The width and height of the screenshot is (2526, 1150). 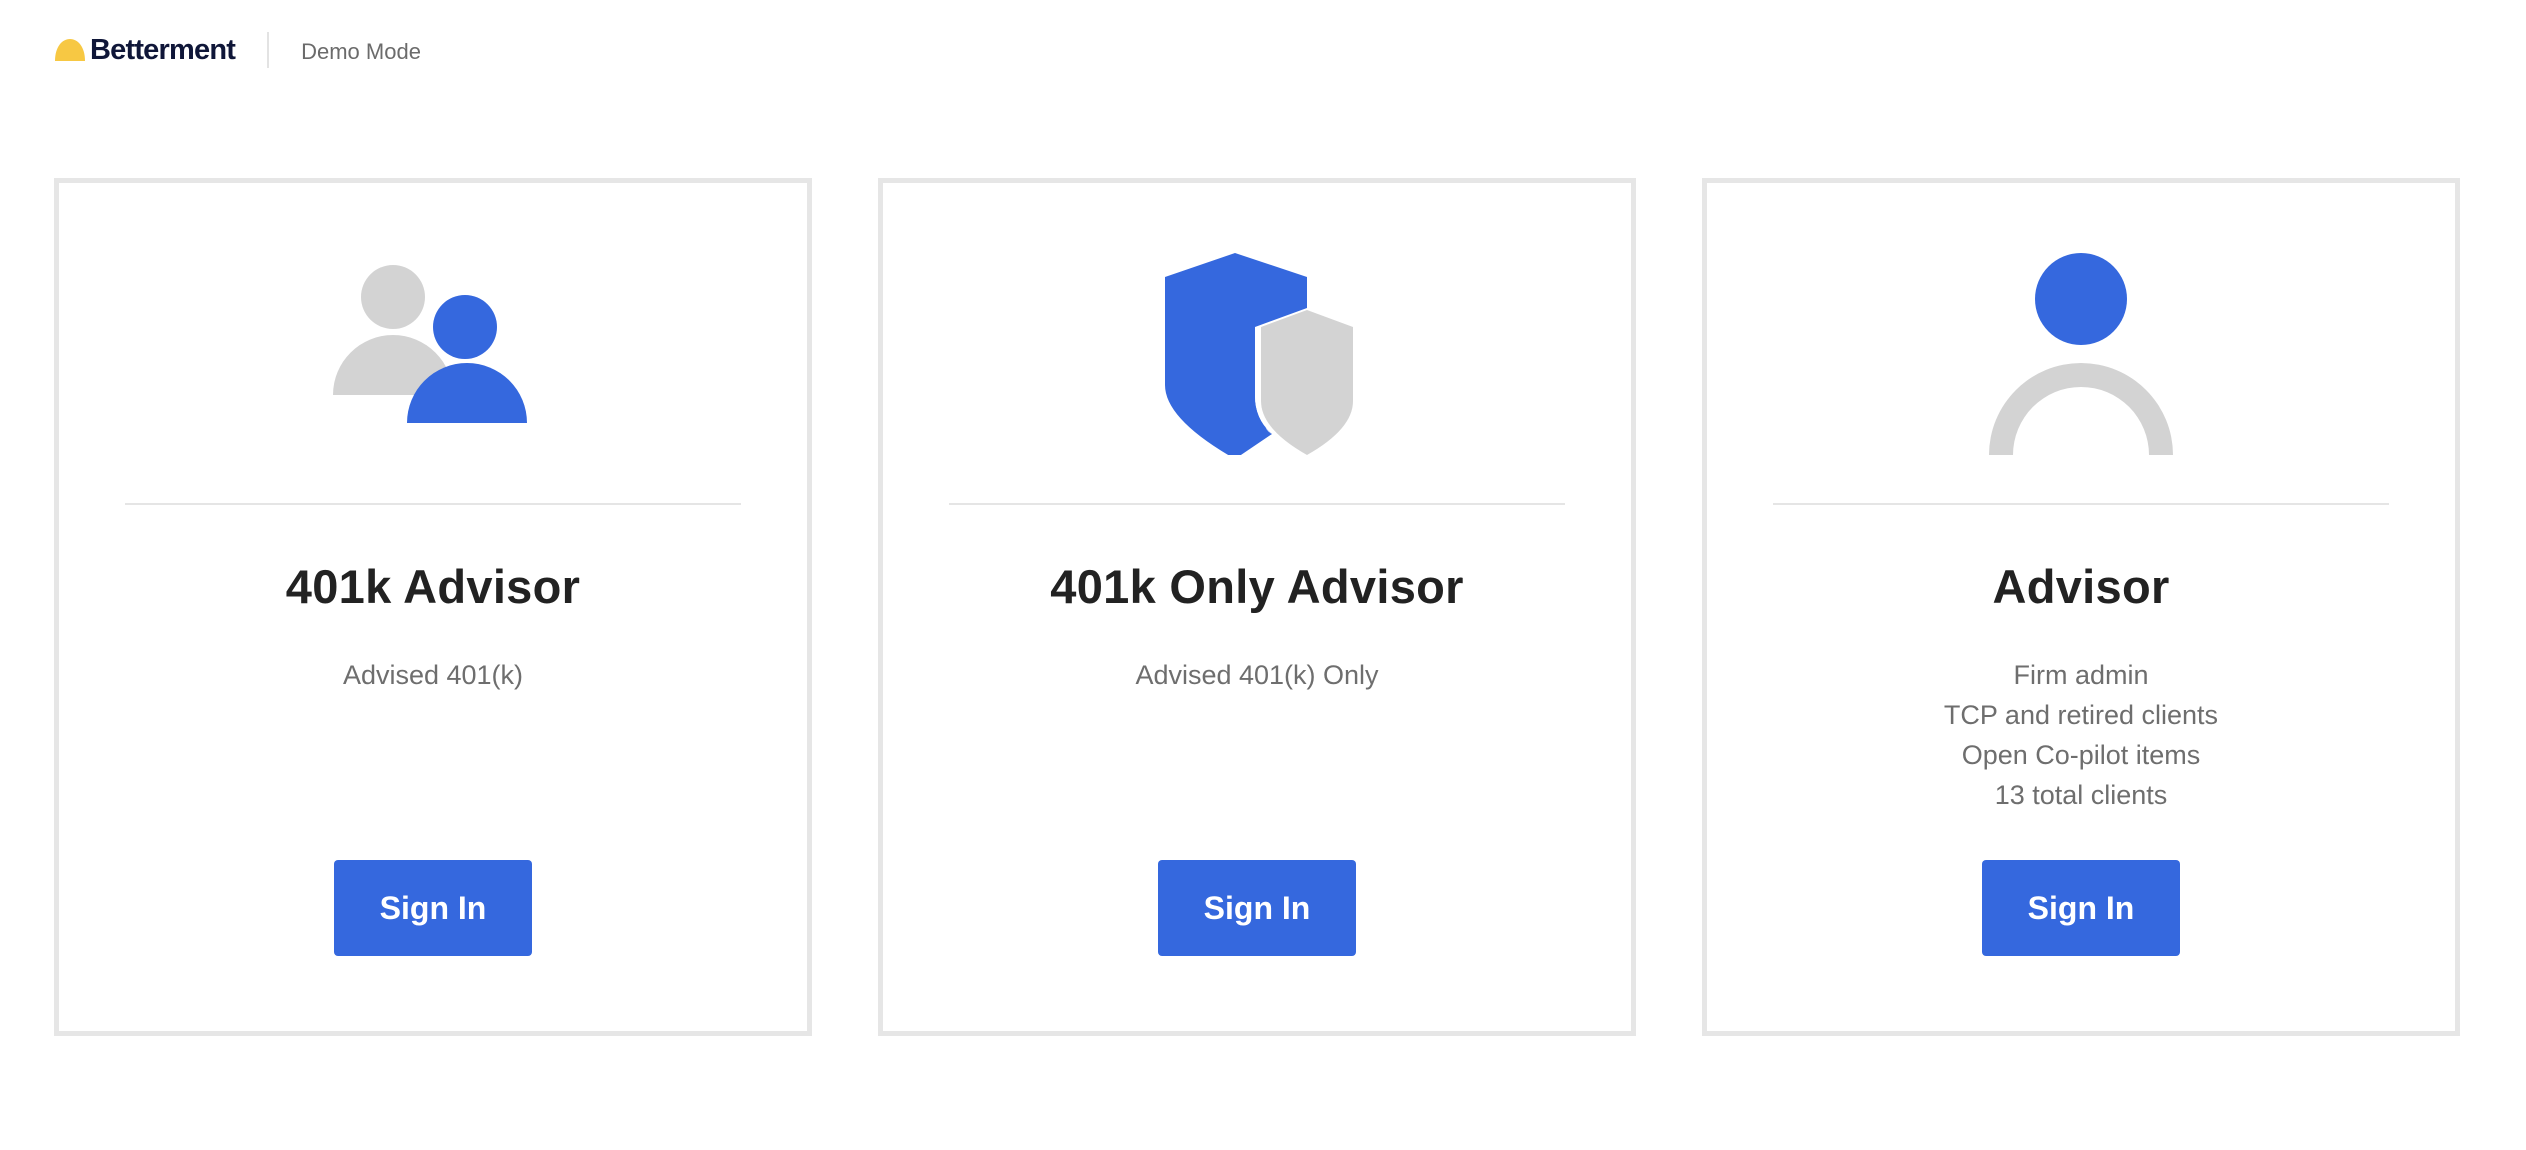 I want to click on card-title: 401k Only Advisor, so click(x=1257, y=586).